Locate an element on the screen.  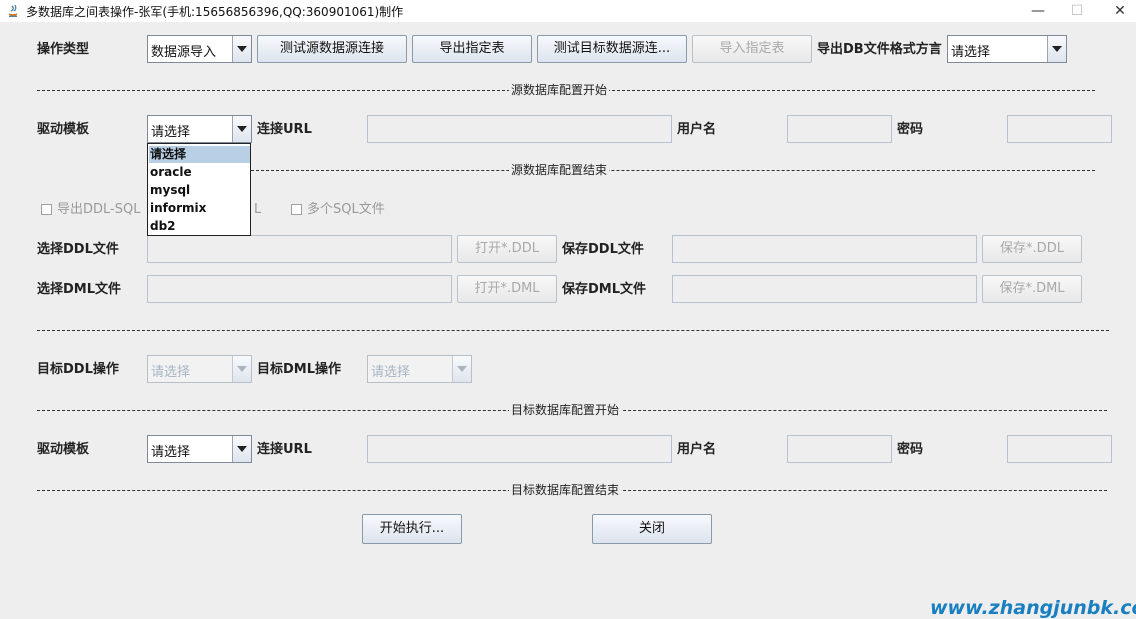
dropdown-option: mysql is located at coordinates (199, 190).